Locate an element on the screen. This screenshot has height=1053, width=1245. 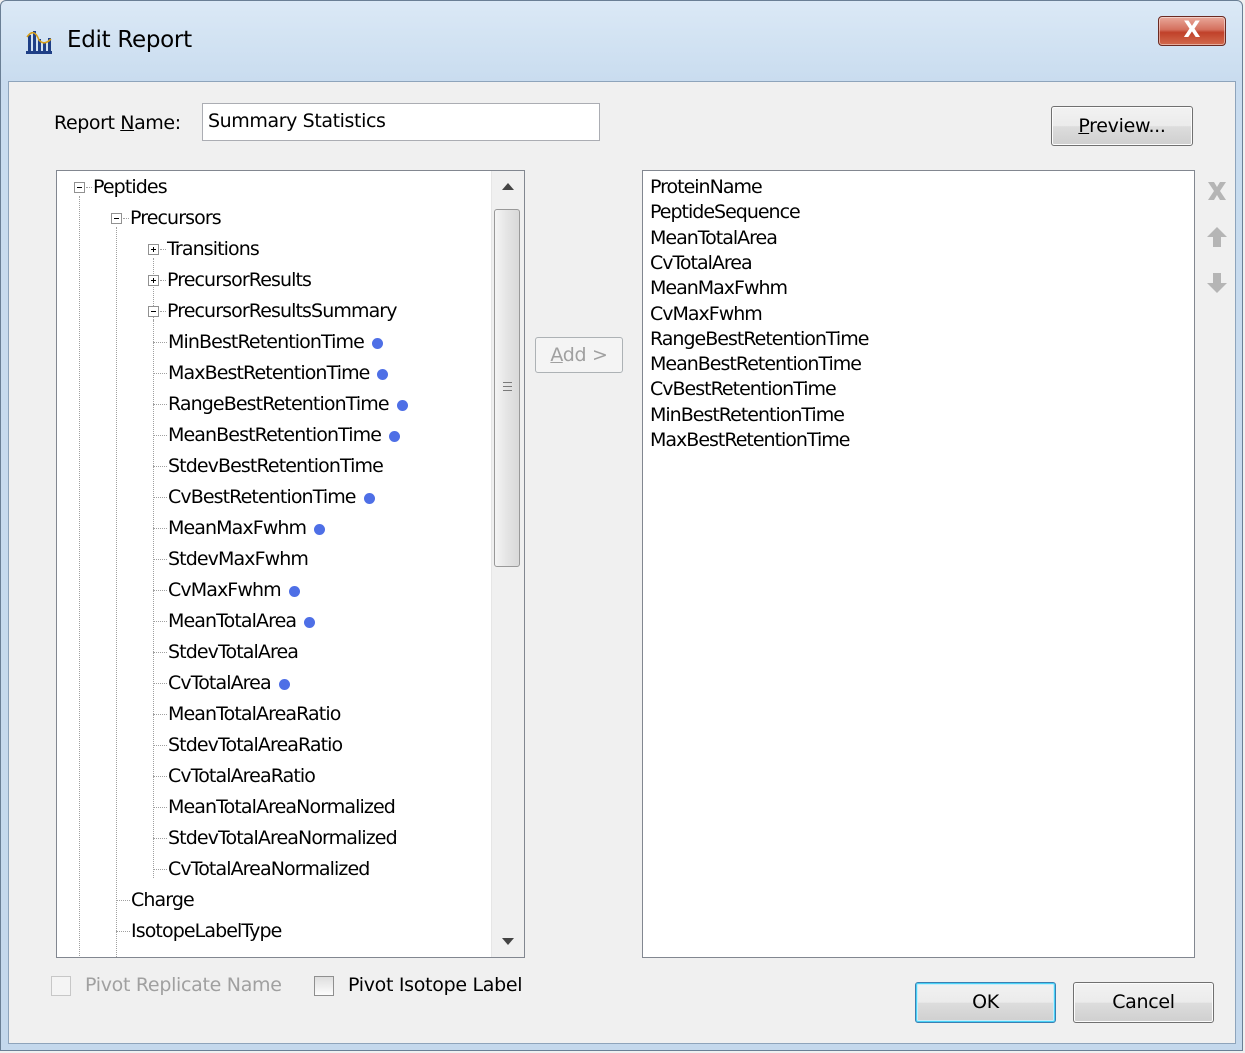
skyline-chart-icon is located at coordinates (39, 42).